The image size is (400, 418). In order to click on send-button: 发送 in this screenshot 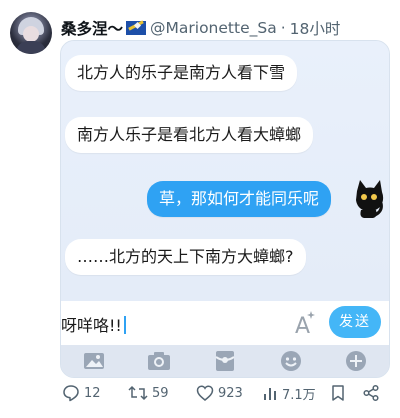, I will do `click(355, 322)`.